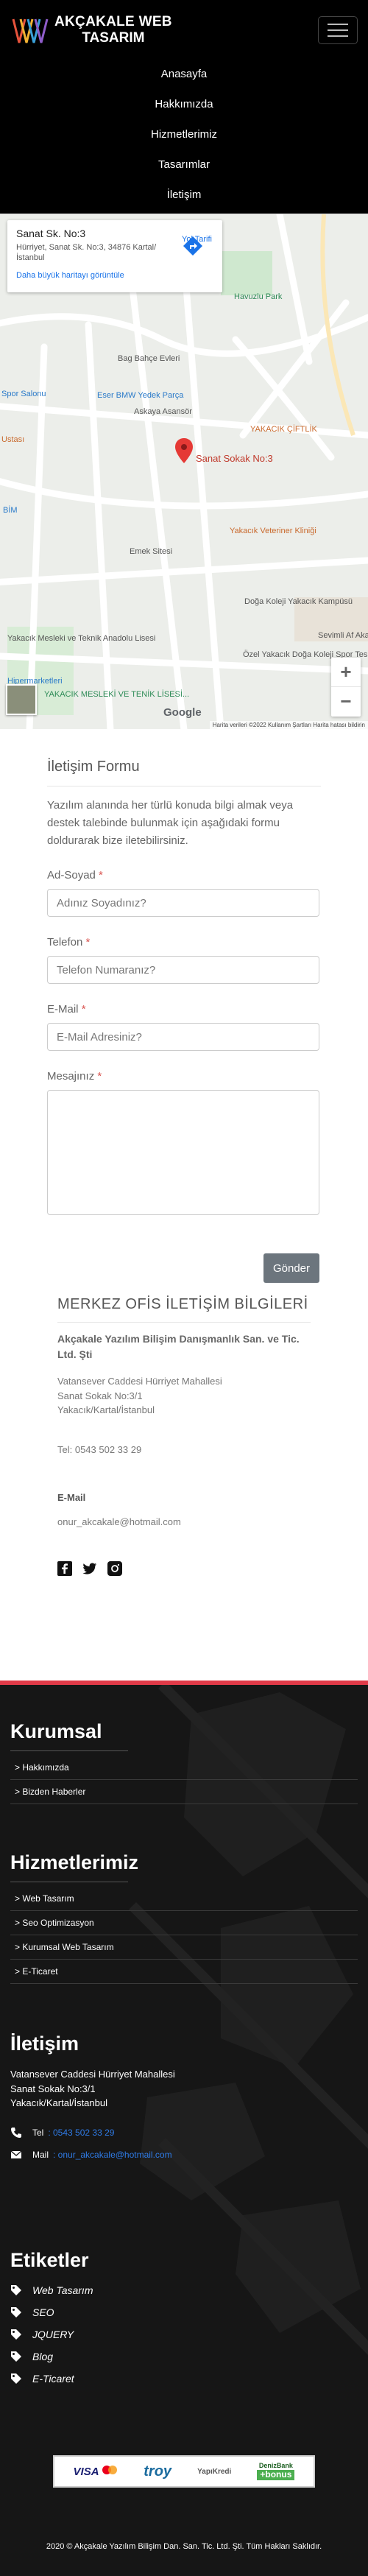 The image size is (368, 2576). I want to click on menu-toggle-button, so click(338, 30).